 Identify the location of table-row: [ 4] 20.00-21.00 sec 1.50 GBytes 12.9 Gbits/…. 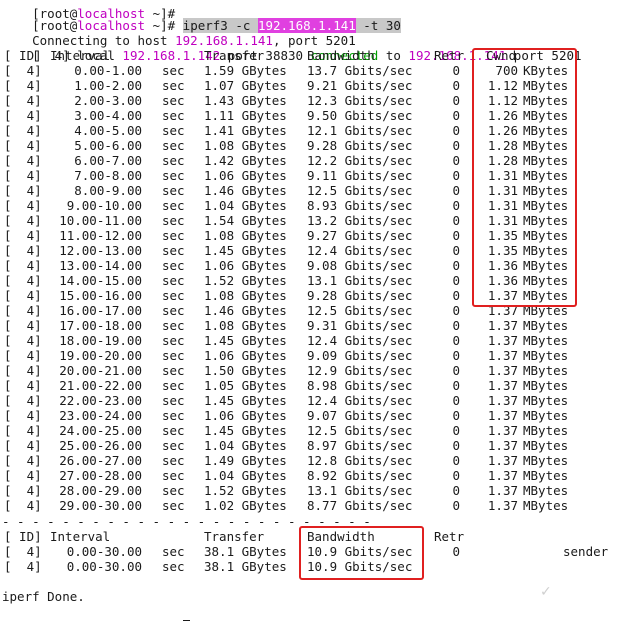
(317, 370).